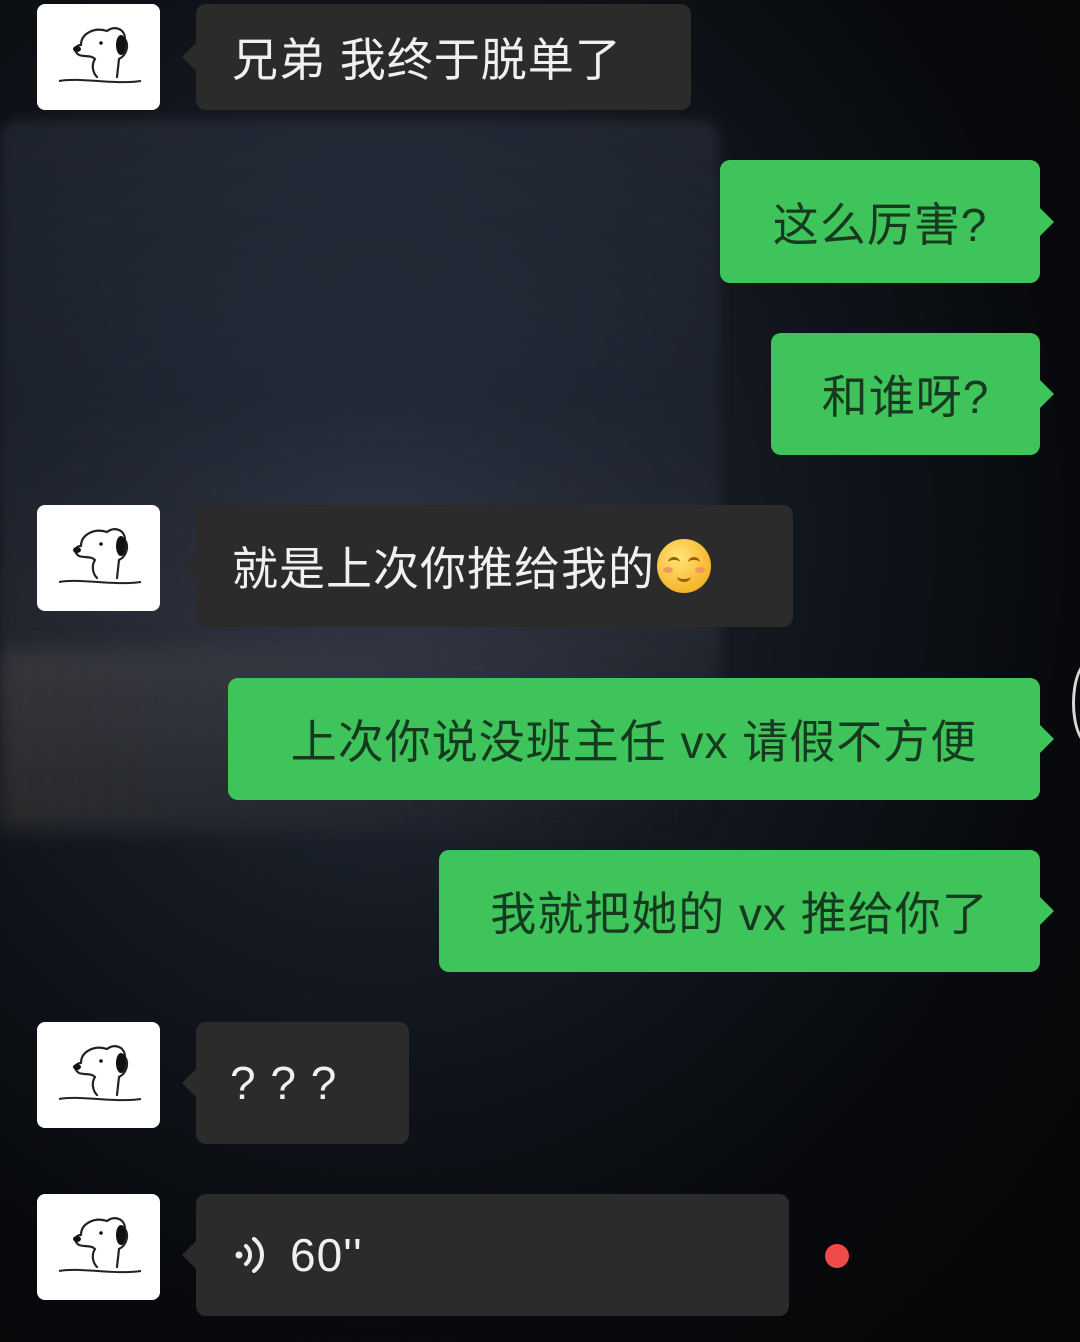 The height and width of the screenshot is (1342, 1080). I want to click on message-bubble-outgoing: 和谁呀?, so click(912, 394).